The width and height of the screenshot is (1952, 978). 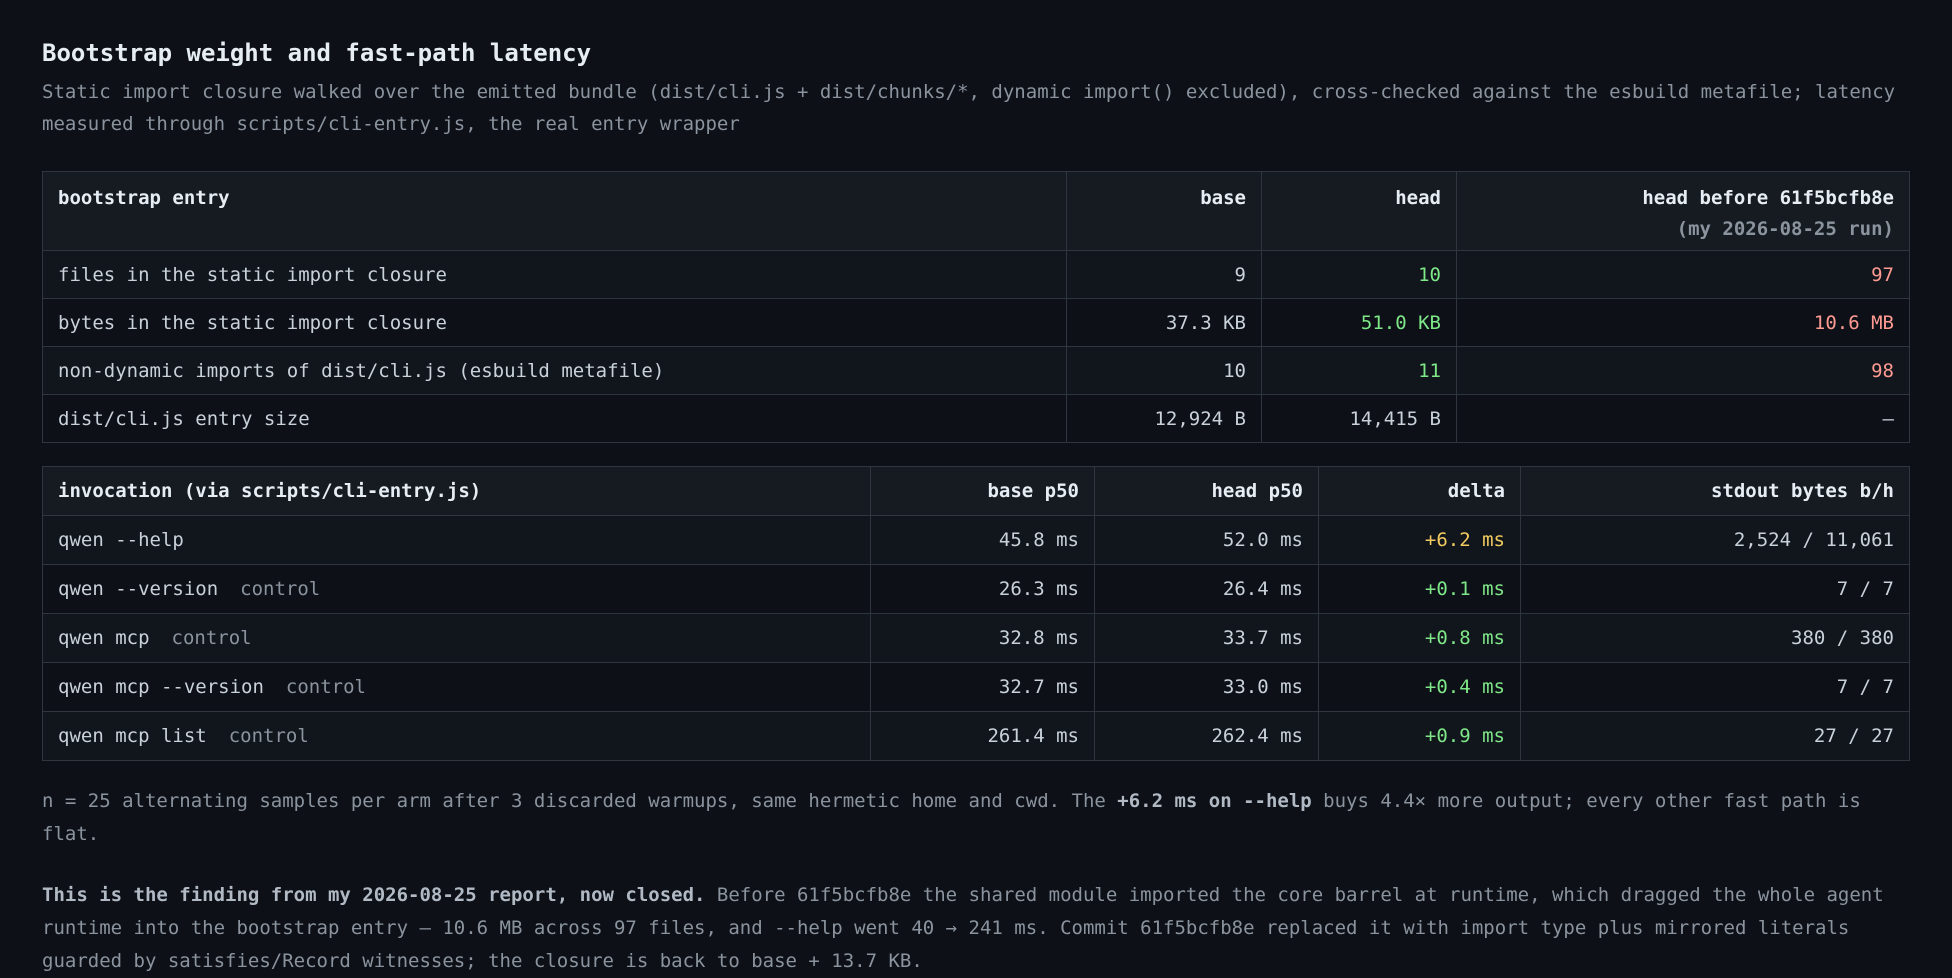 I want to click on col-header-head-p50: head p50, so click(x=1206, y=491).